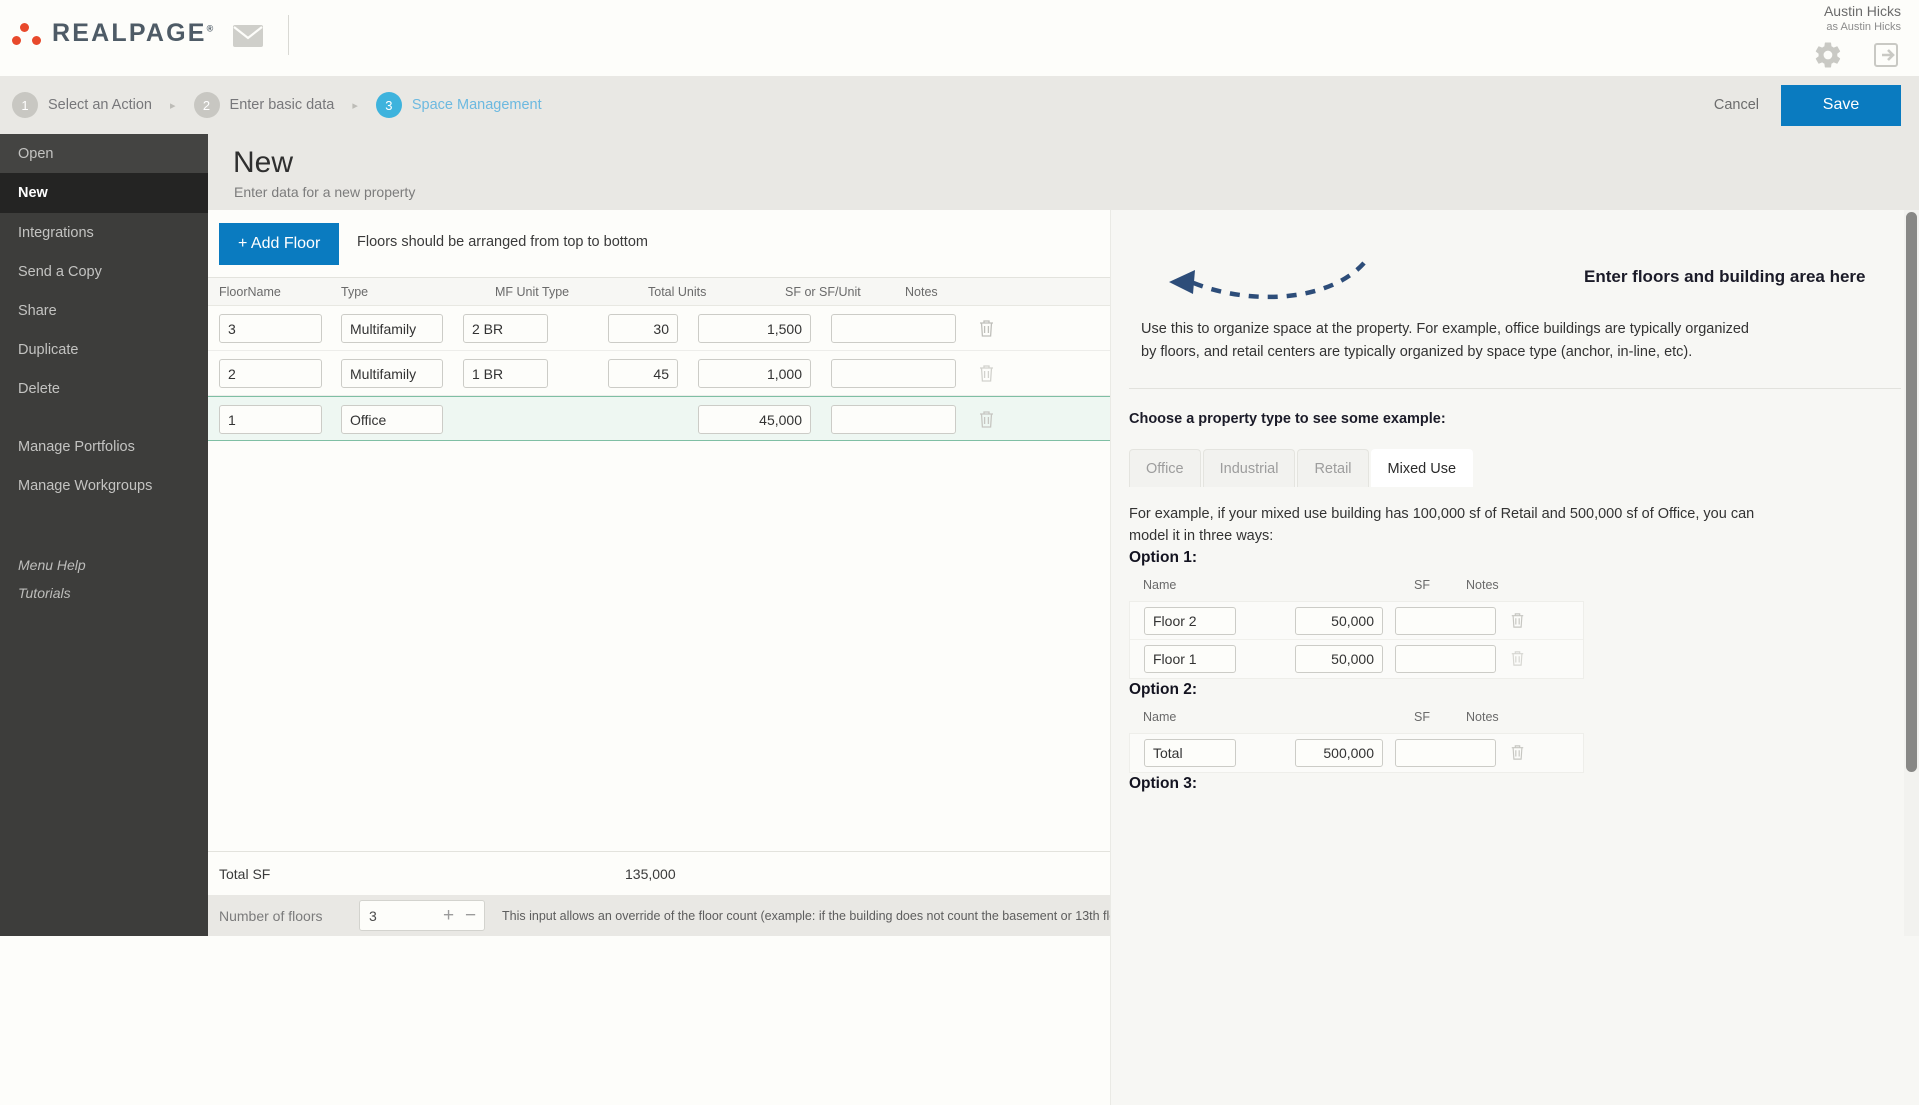 The width and height of the screenshot is (1919, 1105). I want to click on help-callout-text: Enter floors and building area here, so click(1725, 276).